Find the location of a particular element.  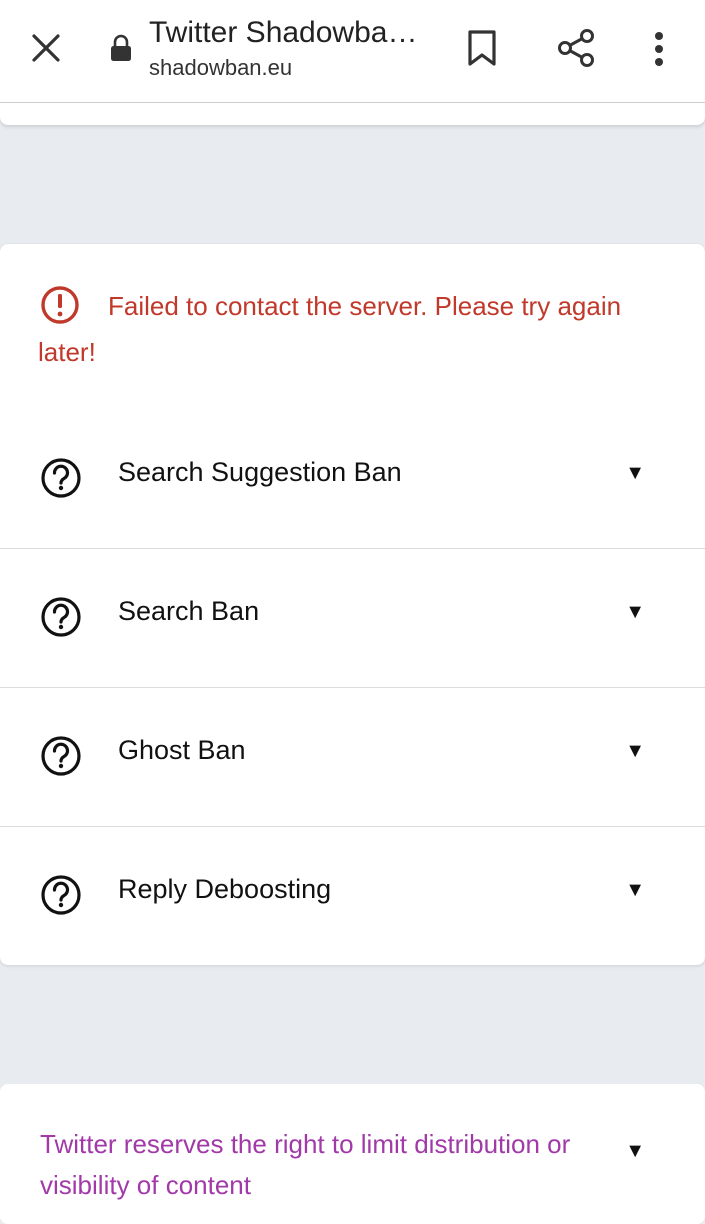

previous-card-edge is located at coordinates (352, 114).